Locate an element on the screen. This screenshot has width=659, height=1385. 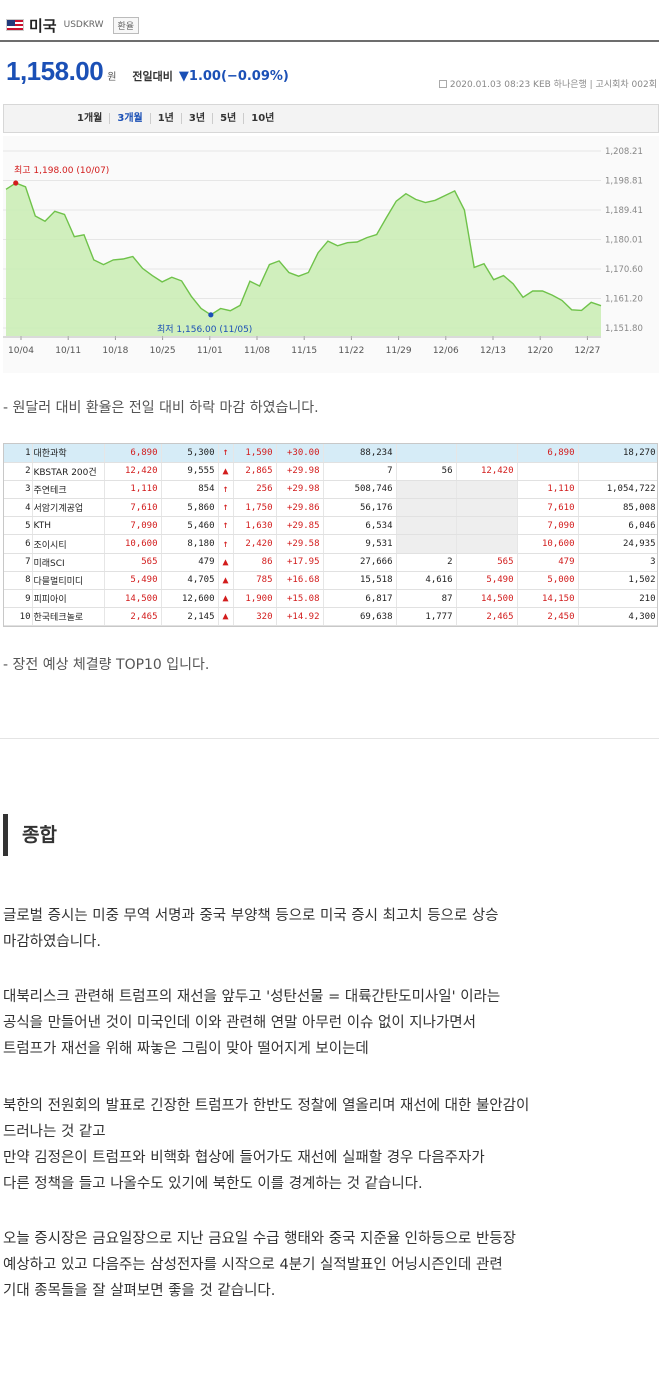
value-cell: 7 is located at coordinates (360, 471).